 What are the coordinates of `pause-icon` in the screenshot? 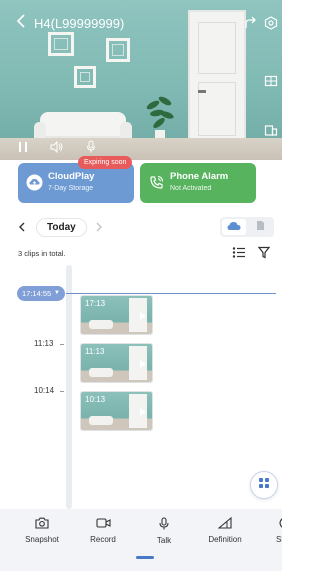 It's located at (23, 149).